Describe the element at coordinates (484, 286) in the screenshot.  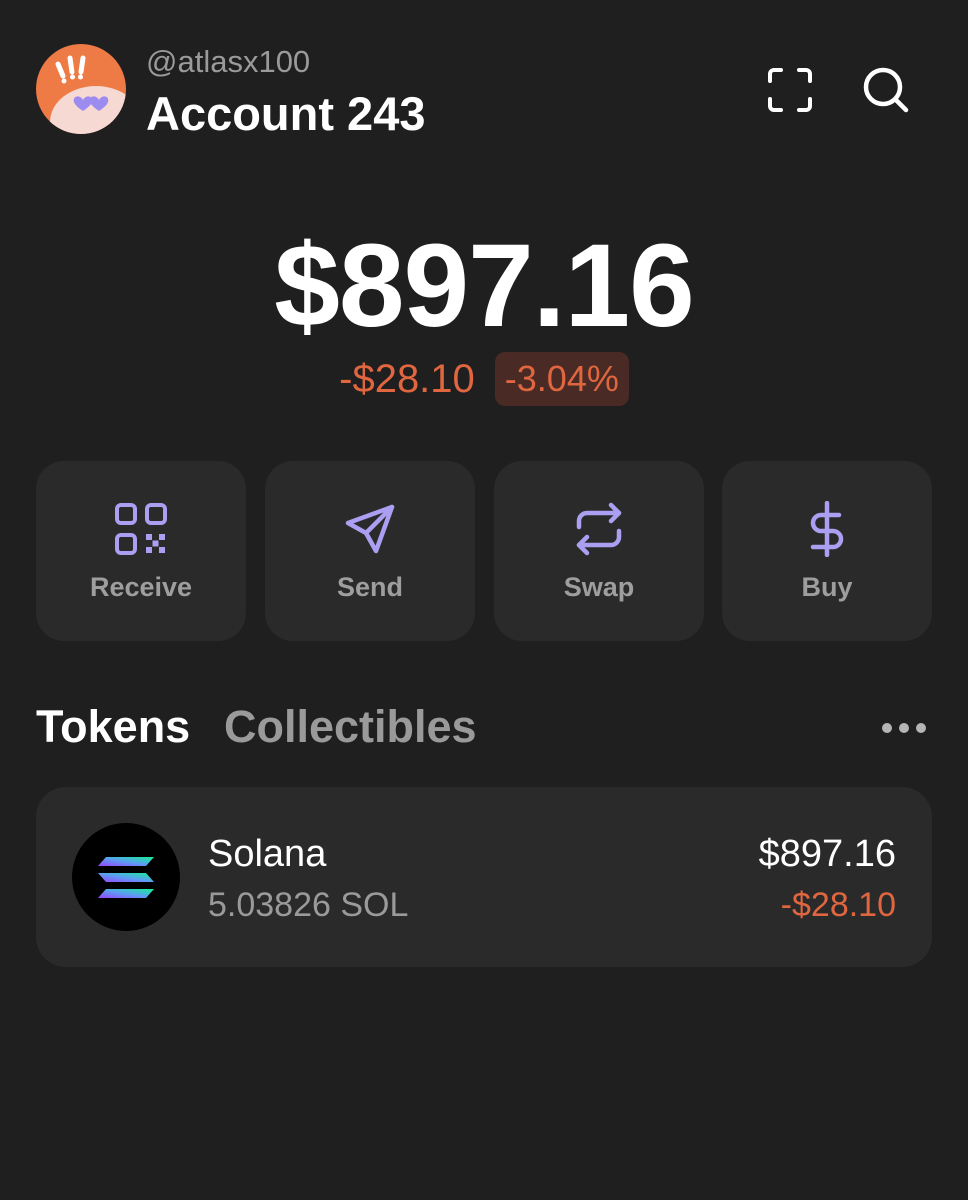
I see `total-balance: $897.16` at that location.